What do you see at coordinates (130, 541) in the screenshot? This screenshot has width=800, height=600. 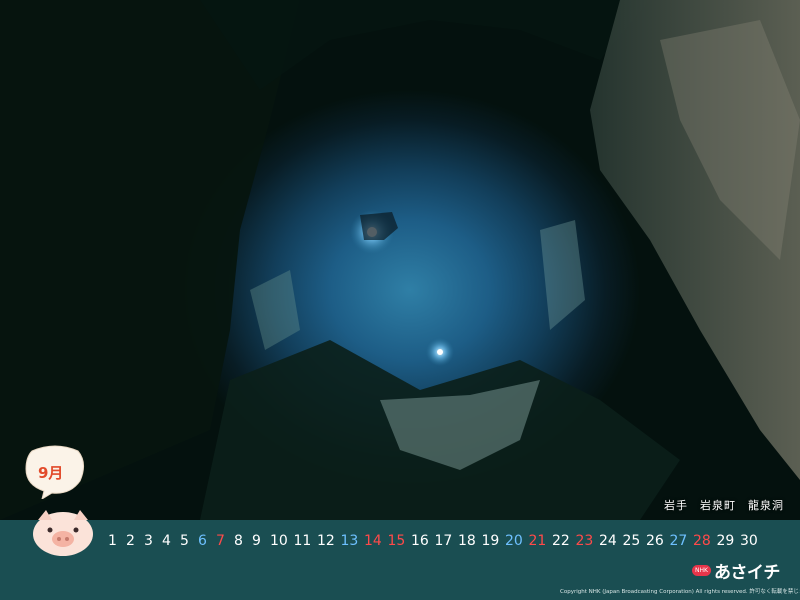 I see `calendar-day: 2` at bounding box center [130, 541].